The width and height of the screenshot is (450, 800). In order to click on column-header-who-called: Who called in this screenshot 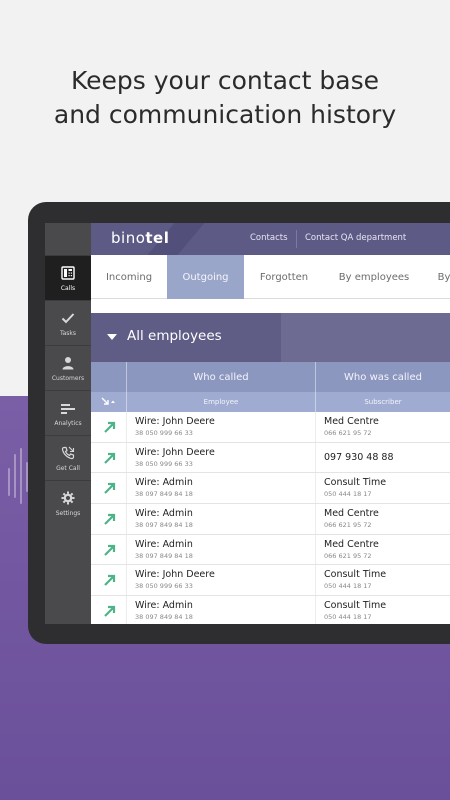, I will do `click(221, 377)`.